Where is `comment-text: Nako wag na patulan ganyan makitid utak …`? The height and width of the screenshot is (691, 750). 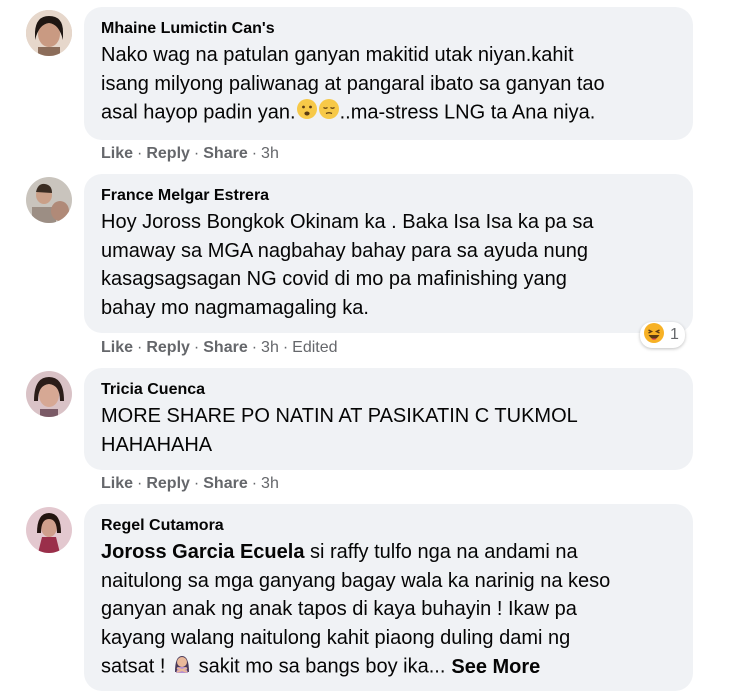 comment-text: Nako wag na patulan ganyan makitid utak … is located at coordinates (388, 85).